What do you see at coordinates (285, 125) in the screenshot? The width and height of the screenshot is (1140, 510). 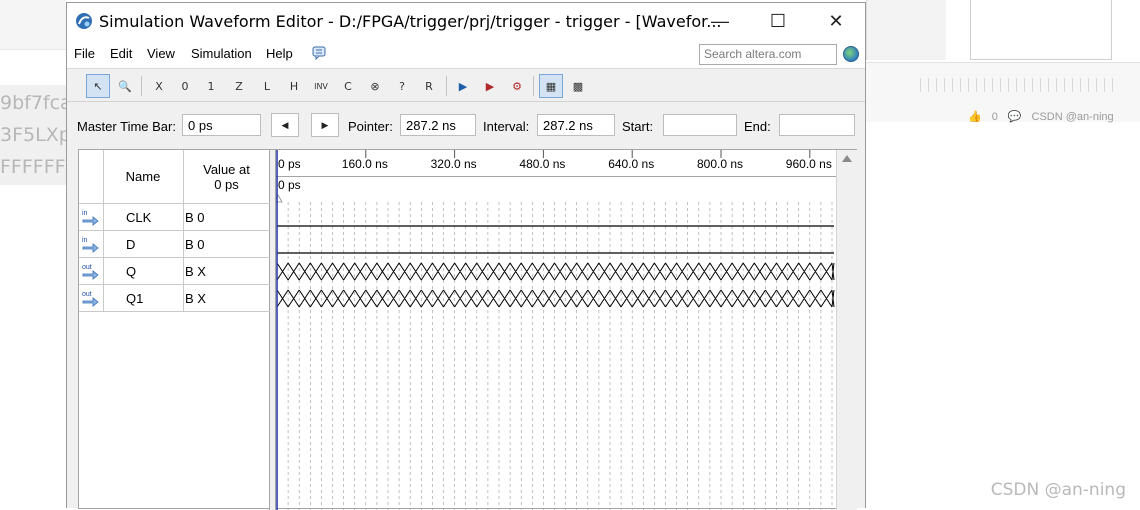 I see `previous-transition-button: ◀` at bounding box center [285, 125].